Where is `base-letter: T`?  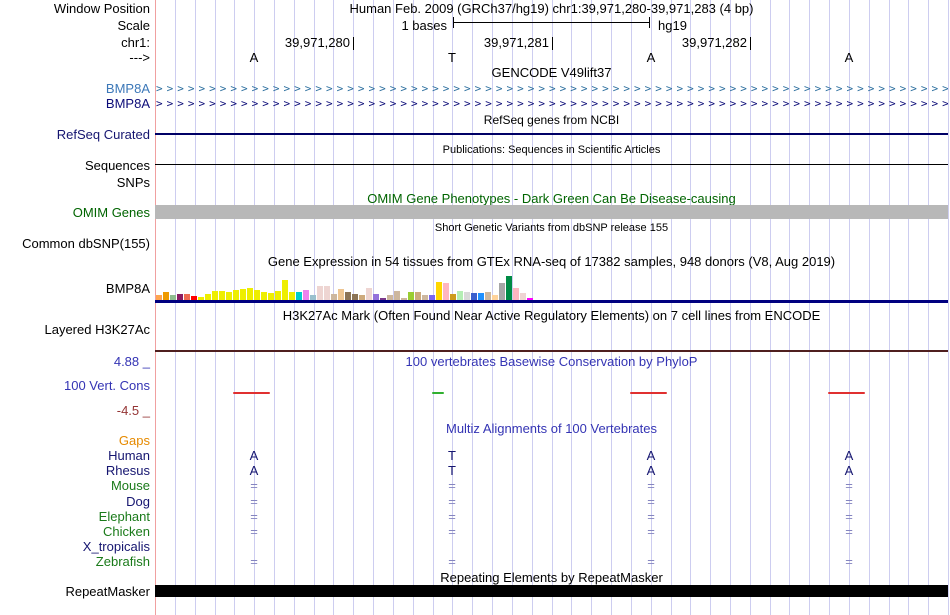
base-letter: T is located at coordinates (452, 57).